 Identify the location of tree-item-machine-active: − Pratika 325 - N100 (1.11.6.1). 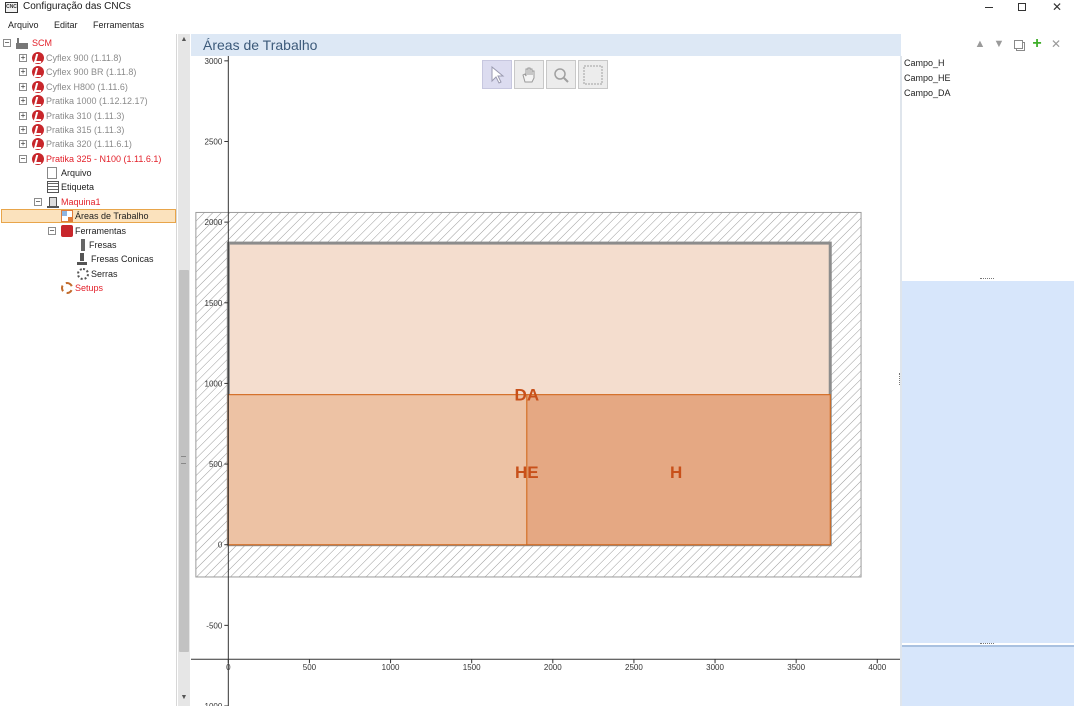
(90, 159).